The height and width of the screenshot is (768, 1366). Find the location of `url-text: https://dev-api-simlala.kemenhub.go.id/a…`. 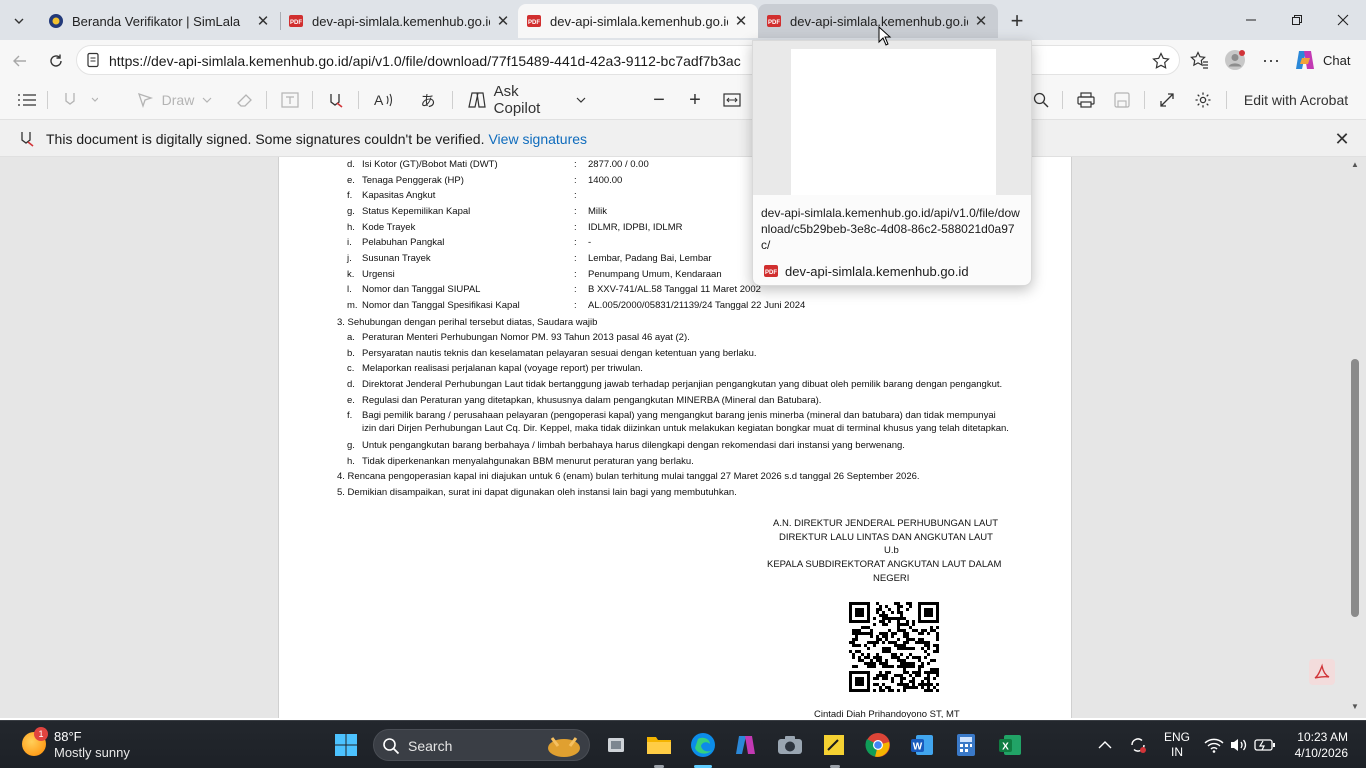

url-text: https://dev-api-simlala.kemenhub.go.id/a… is located at coordinates (449, 61).